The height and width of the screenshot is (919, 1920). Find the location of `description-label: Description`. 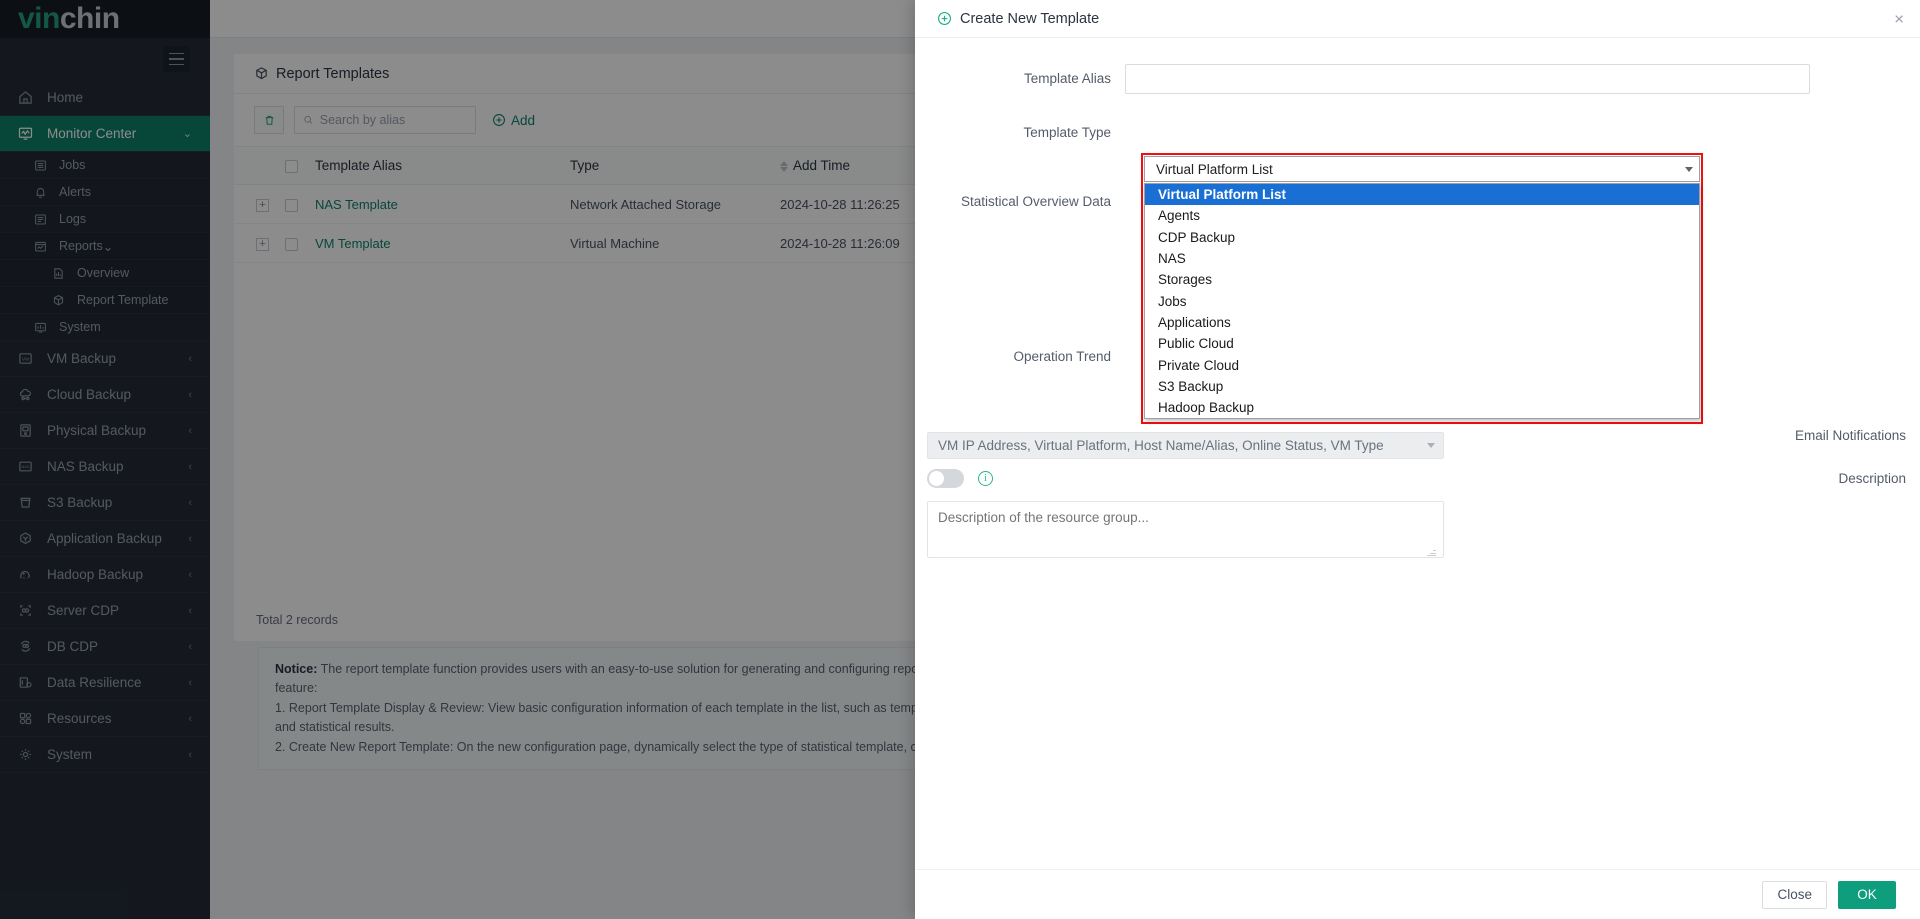

description-label: Description is located at coordinates (1872, 478).